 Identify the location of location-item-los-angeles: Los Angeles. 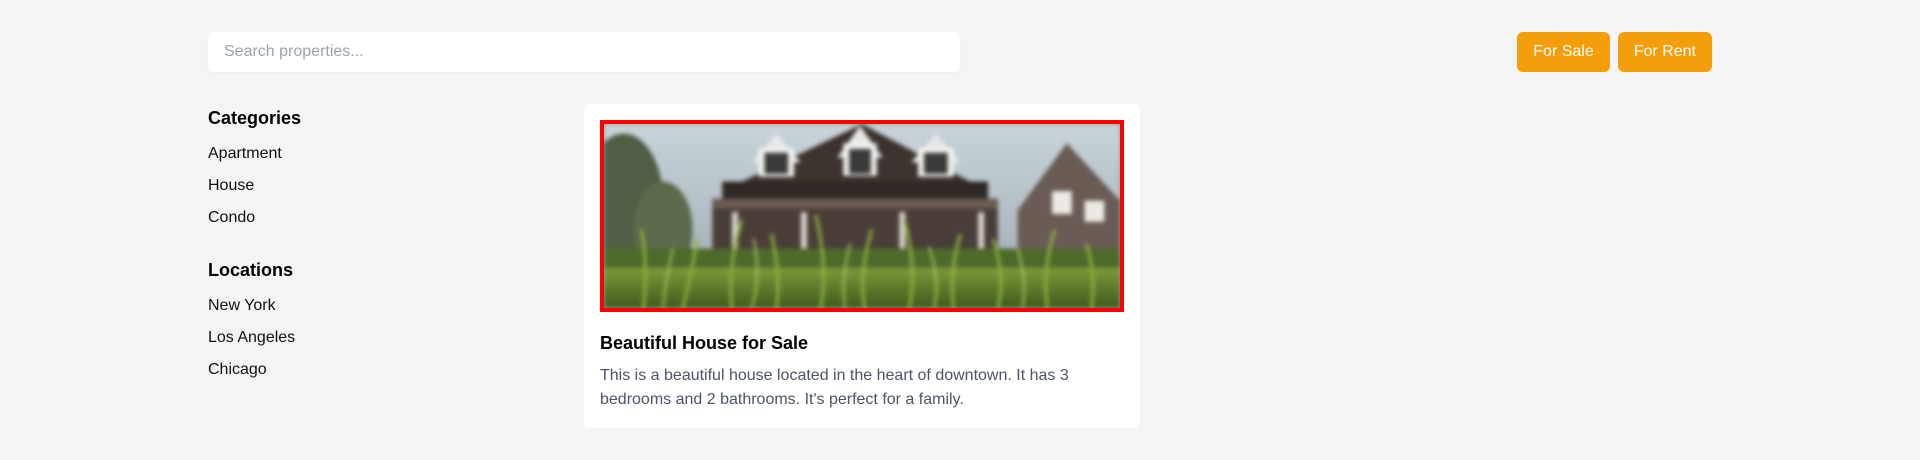
(358, 338).